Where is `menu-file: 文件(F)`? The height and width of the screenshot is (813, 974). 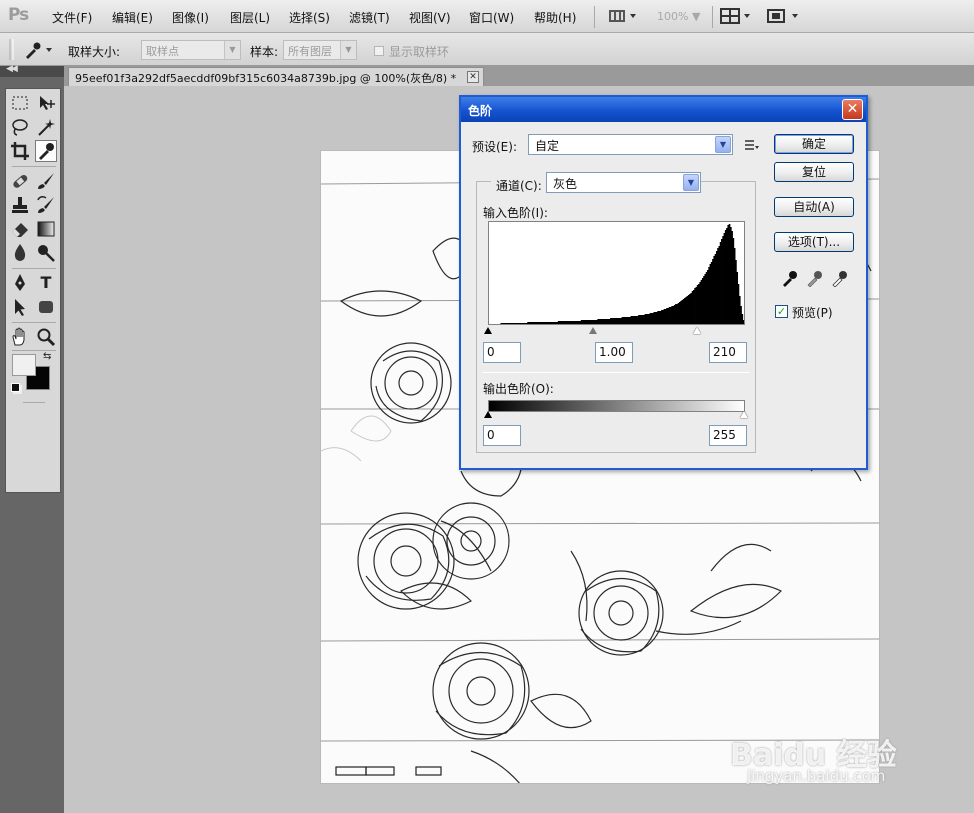 menu-file: 文件(F) is located at coordinates (72, 17).